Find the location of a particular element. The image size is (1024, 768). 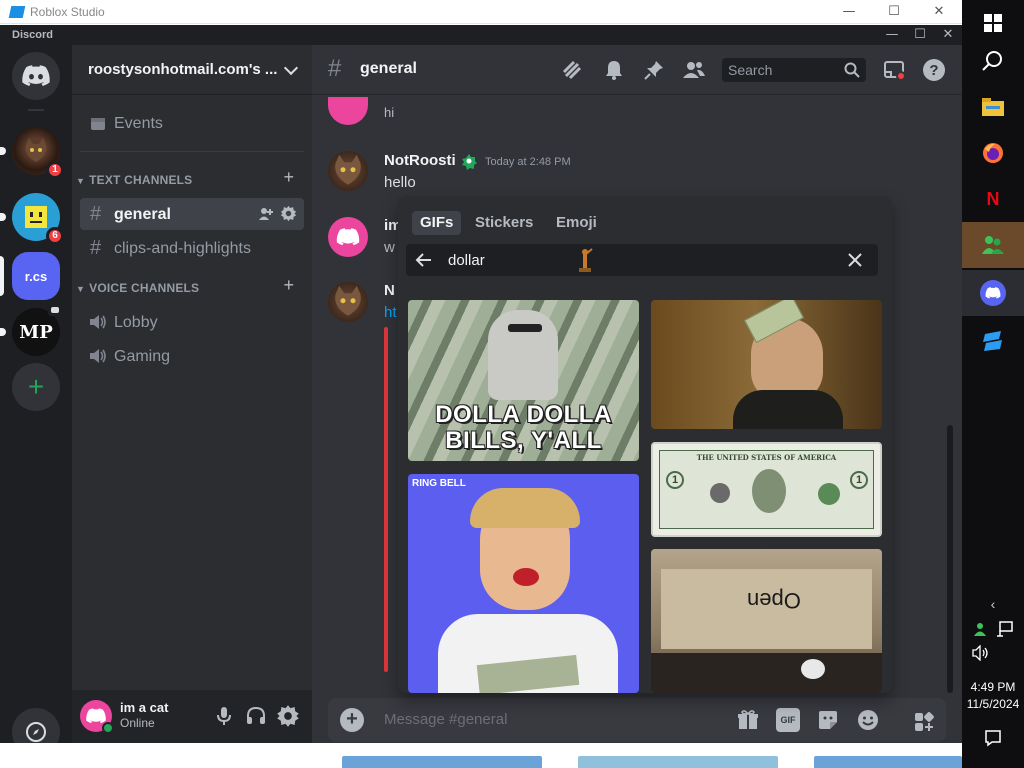

outer-maximize-button: ☐ is located at coordinates (894, 12).